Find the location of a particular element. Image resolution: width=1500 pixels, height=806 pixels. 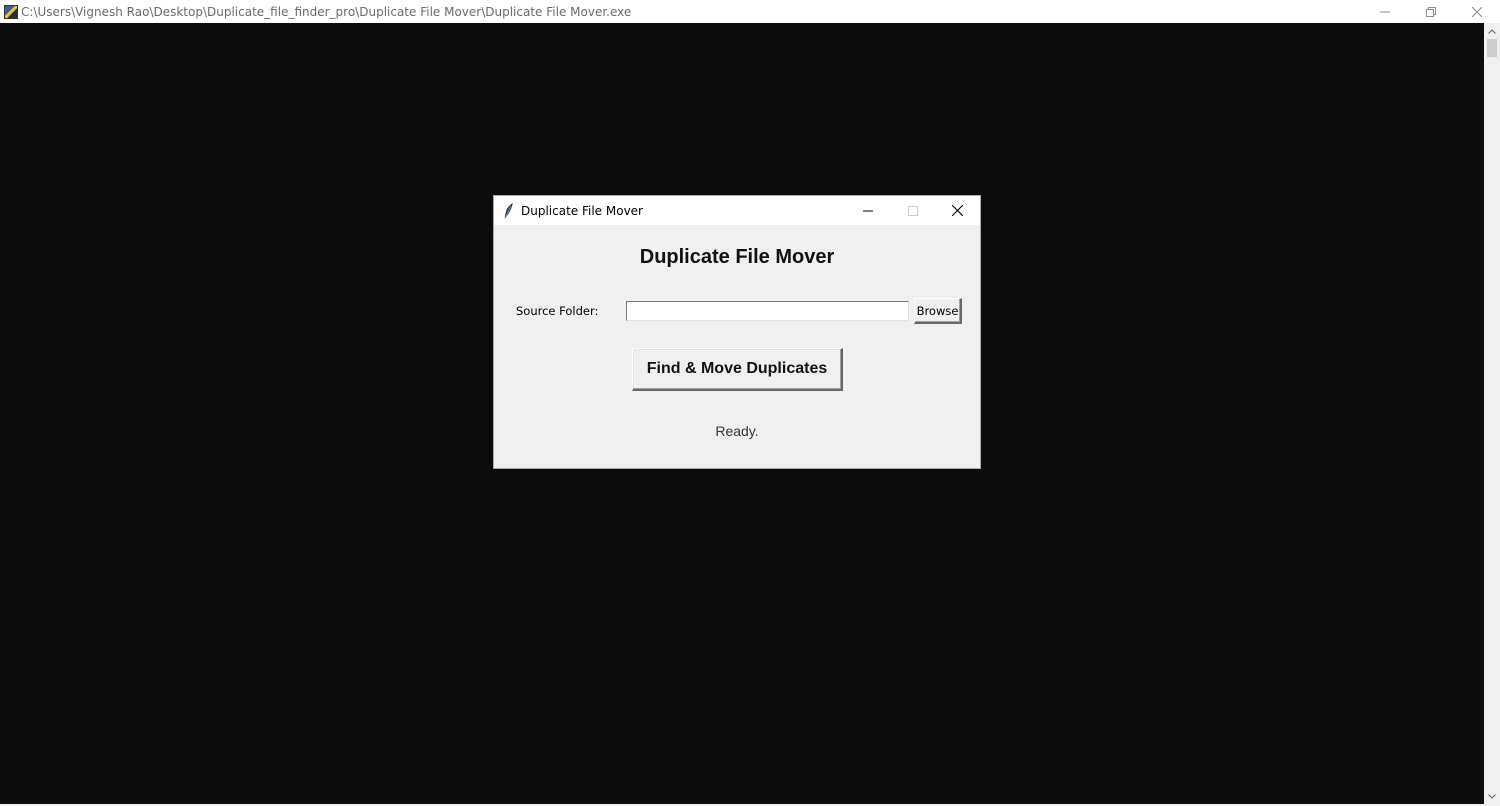

scroll-up-button is located at coordinates (1492, 31).